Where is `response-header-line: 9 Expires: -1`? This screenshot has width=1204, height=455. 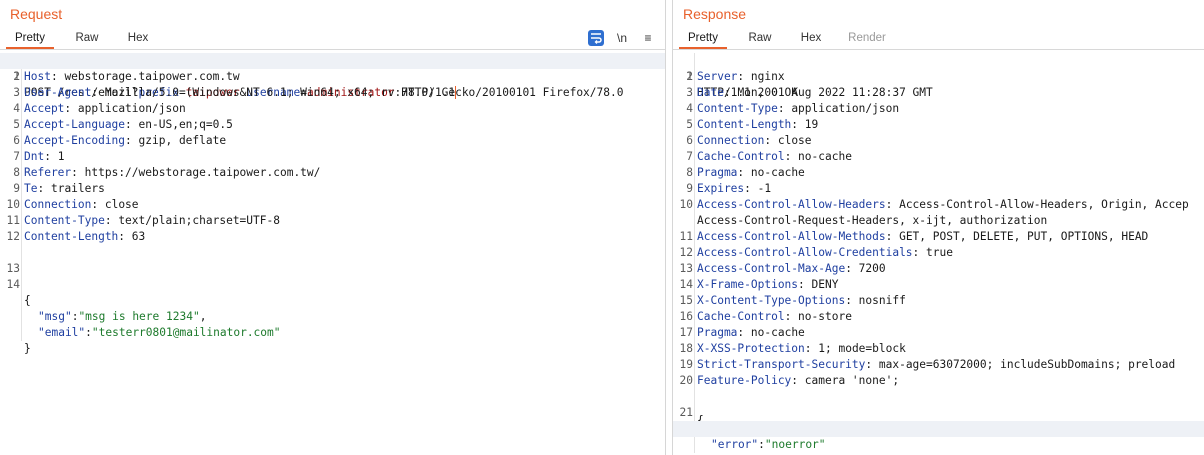
response-header-line: 9 Expires: -1 is located at coordinates (938, 189).